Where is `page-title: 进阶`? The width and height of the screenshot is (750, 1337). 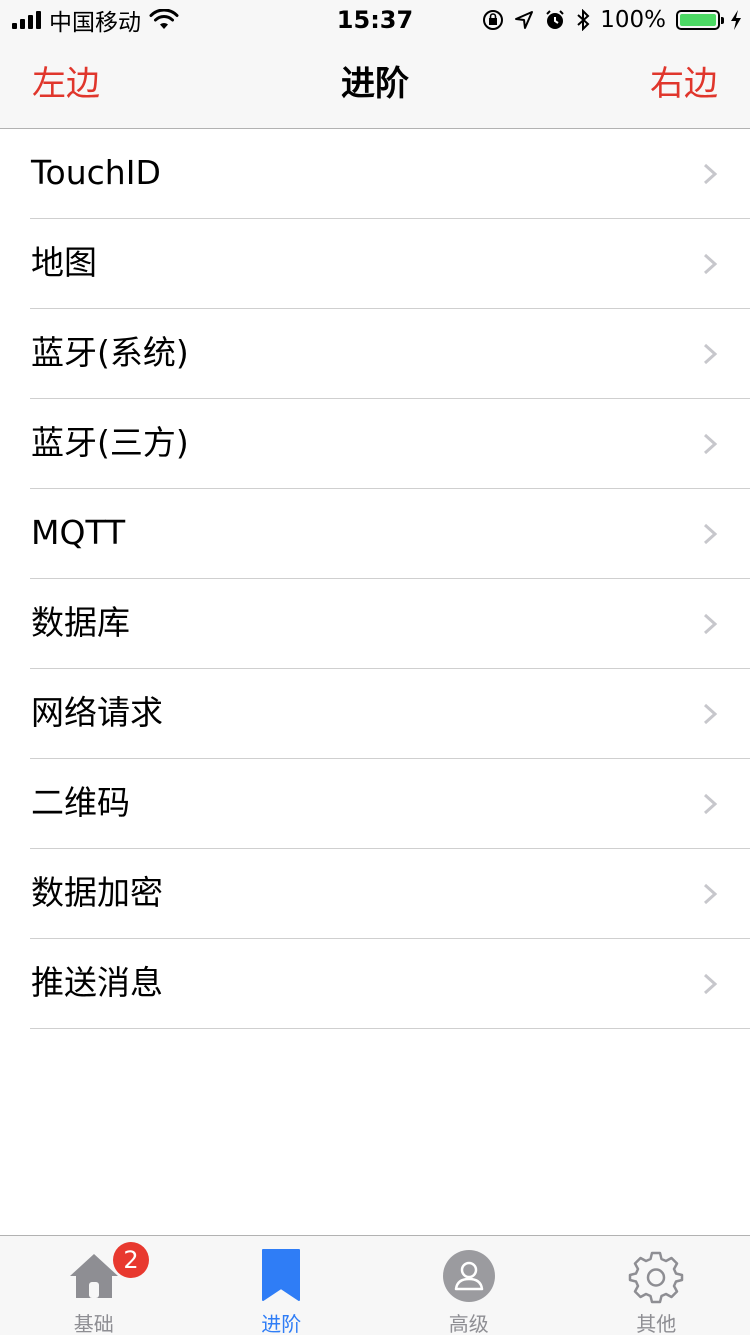
page-title: 进阶 is located at coordinates (375, 84).